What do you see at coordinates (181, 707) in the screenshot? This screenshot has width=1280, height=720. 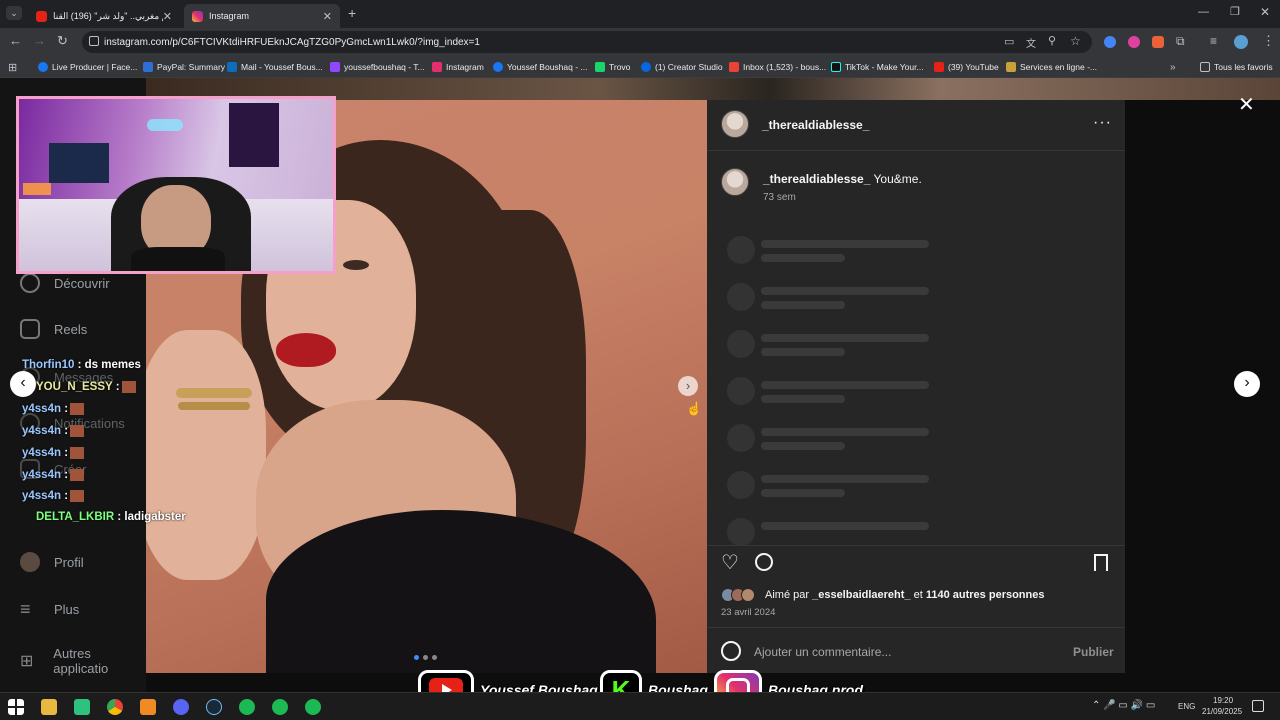 I see `discord-icon` at bounding box center [181, 707].